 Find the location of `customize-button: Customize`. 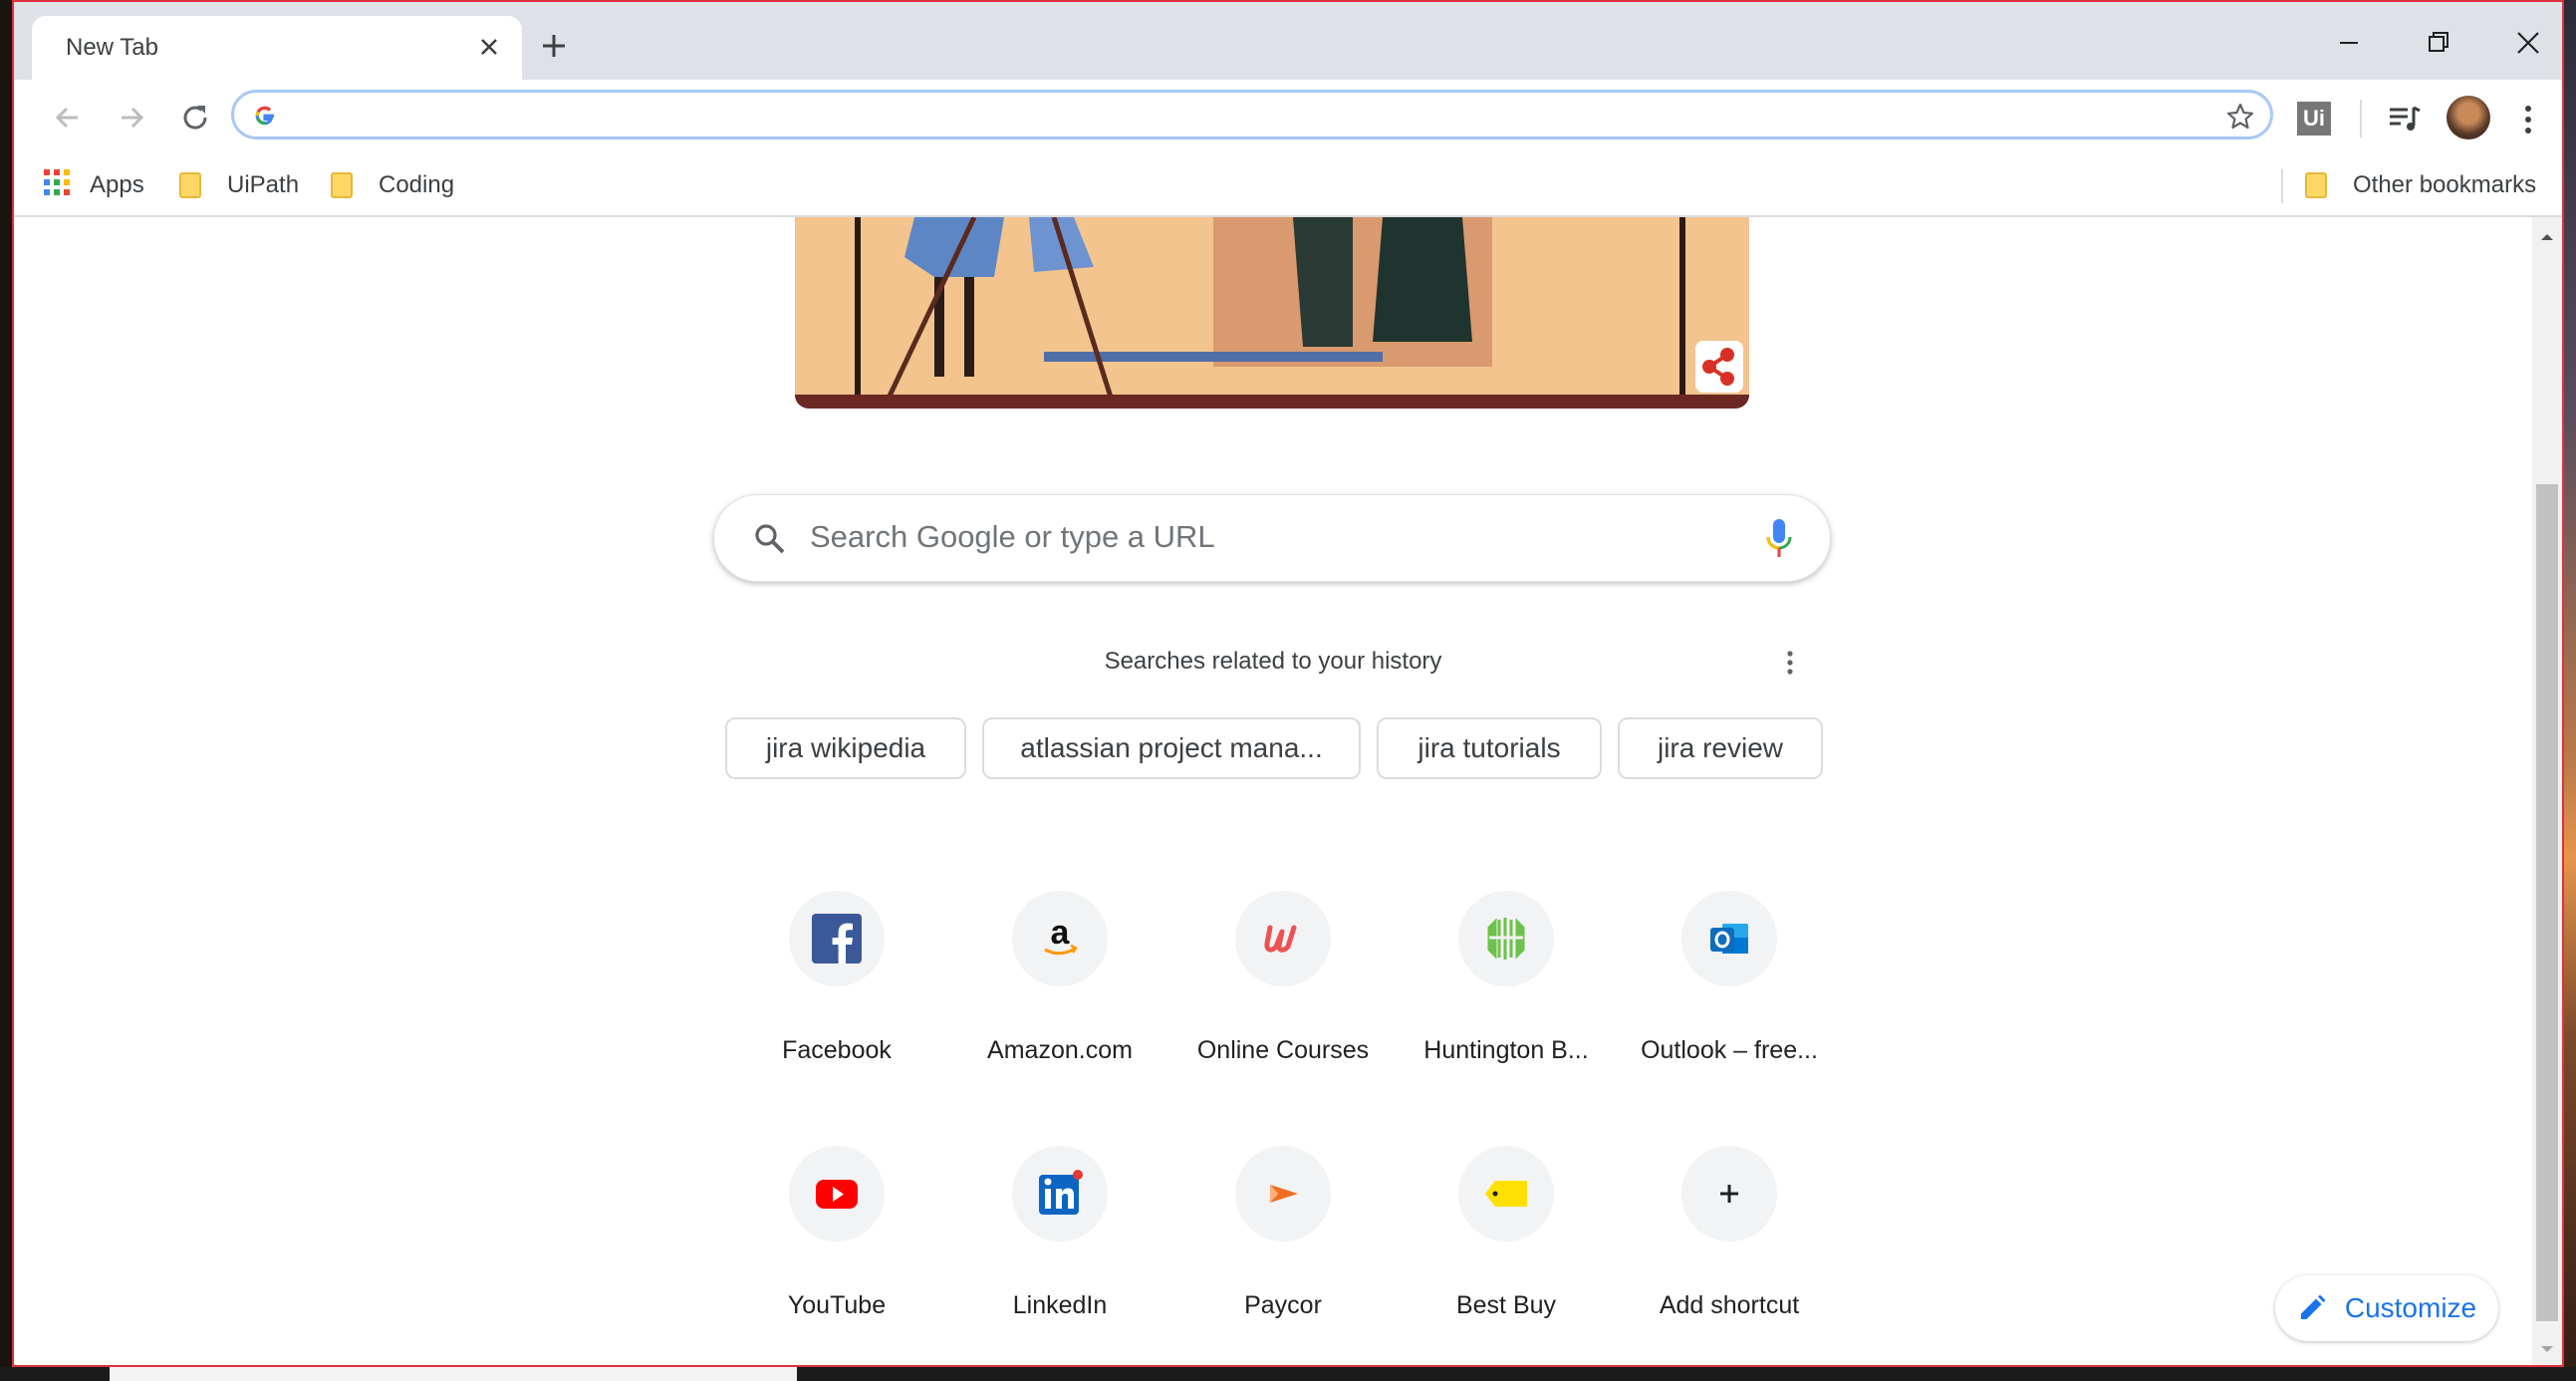

customize-button: Customize is located at coordinates (2386, 1308).